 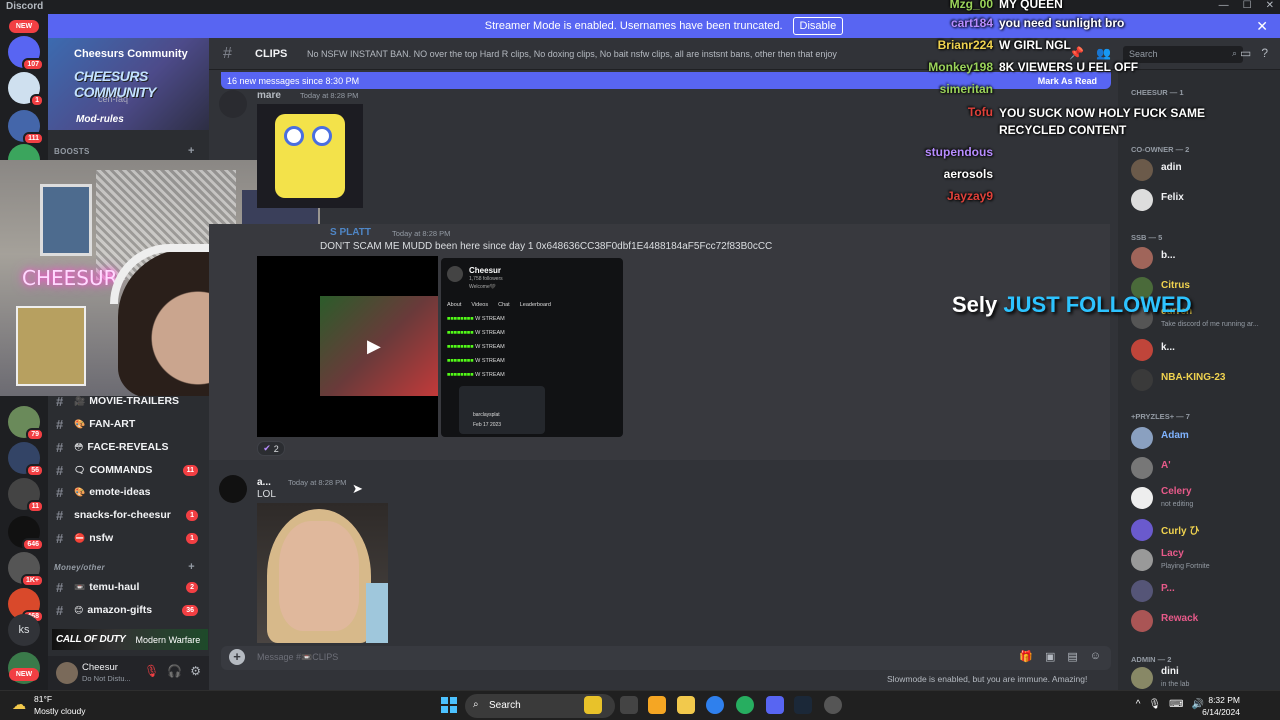 I want to click on close-banner-icon: ✕, so click(x=1262, y=26).